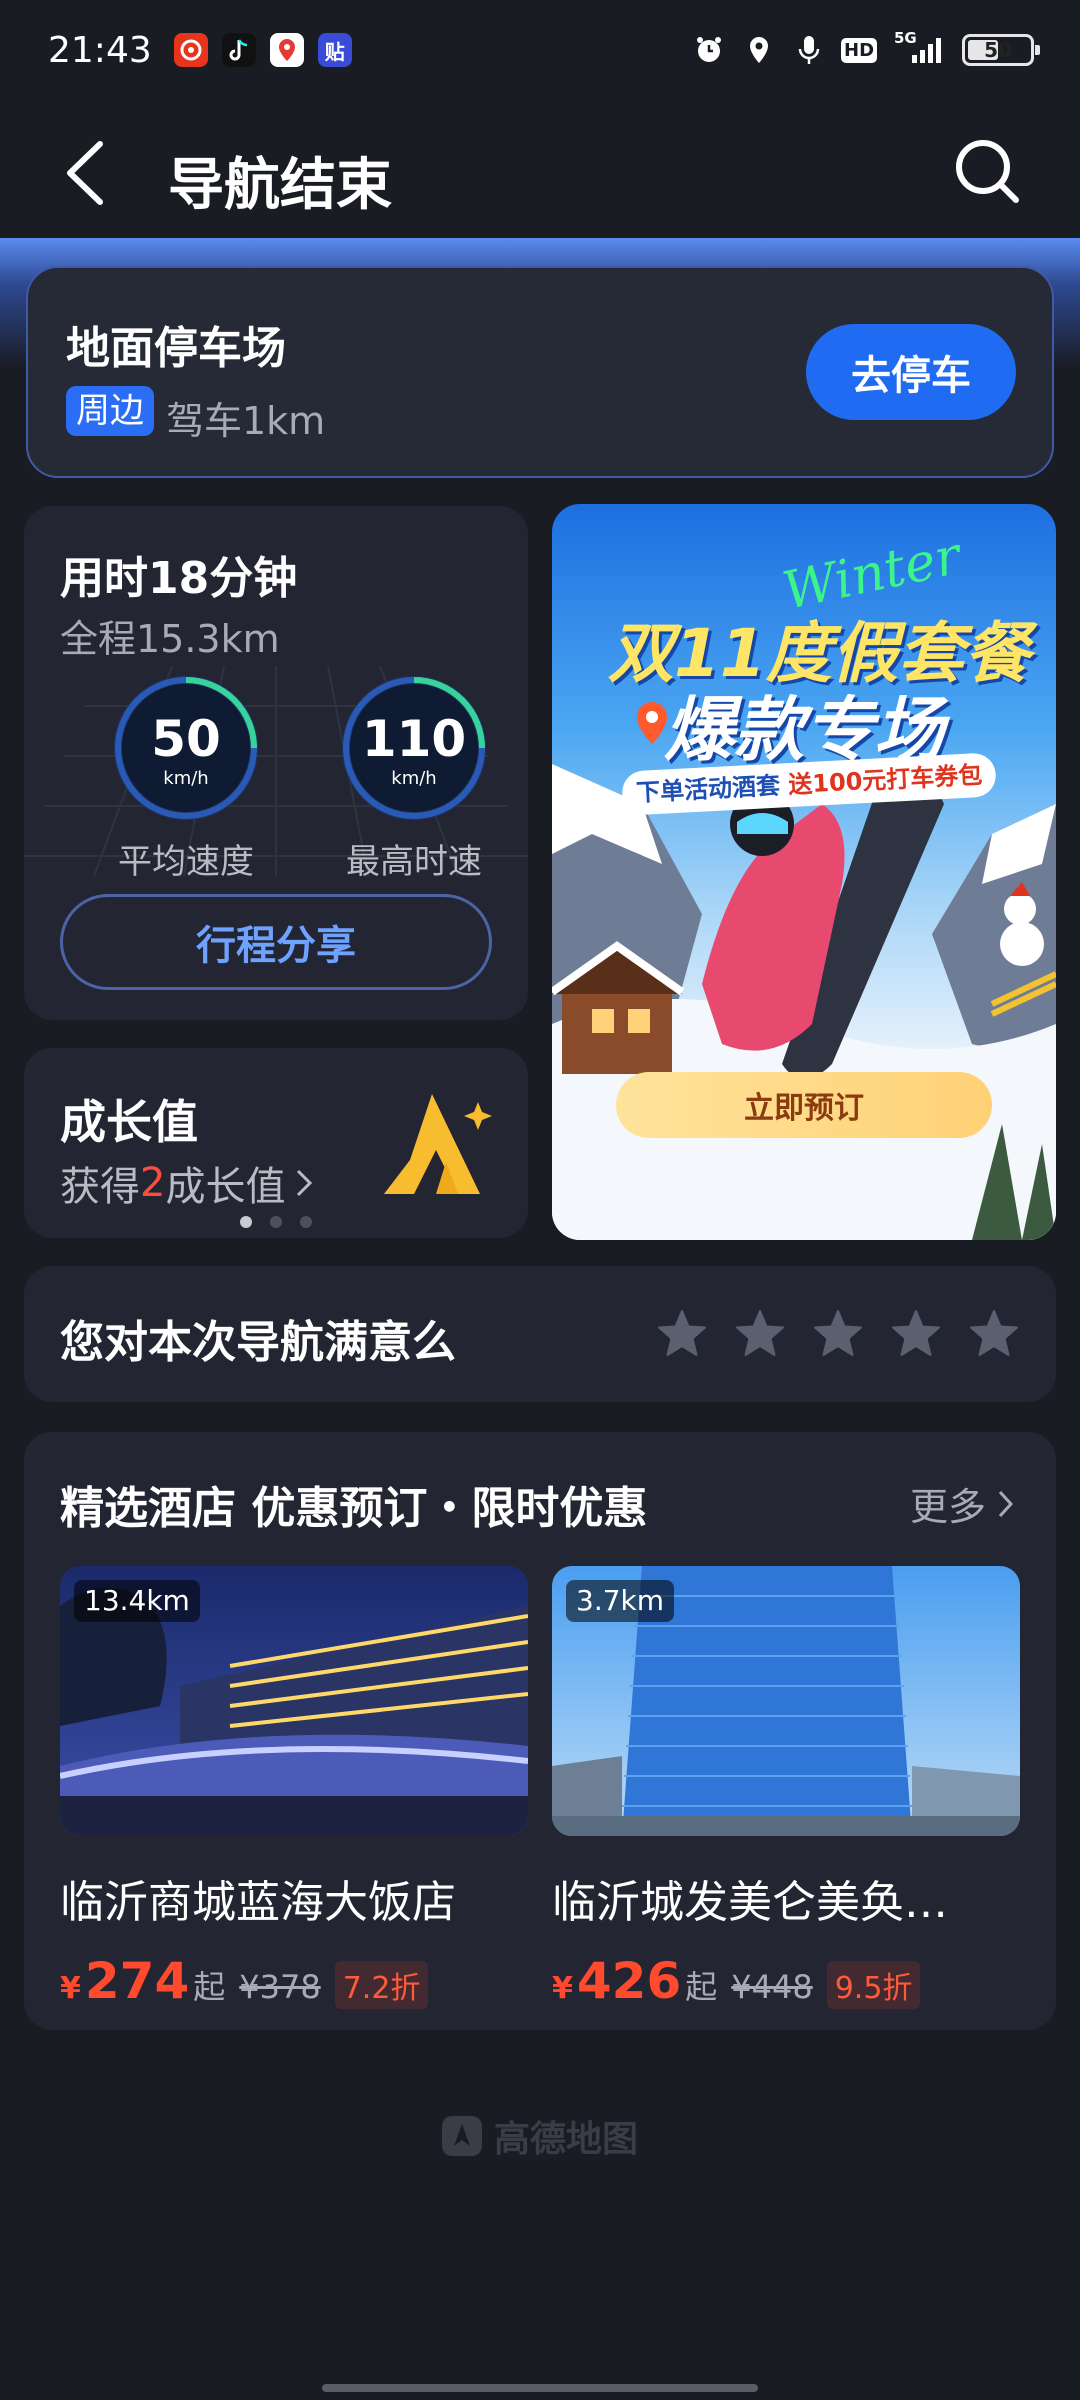 This screenshot has width=1080, height=2400. I want to click on hotel-photo: 3.7km, so click(786, 1701).